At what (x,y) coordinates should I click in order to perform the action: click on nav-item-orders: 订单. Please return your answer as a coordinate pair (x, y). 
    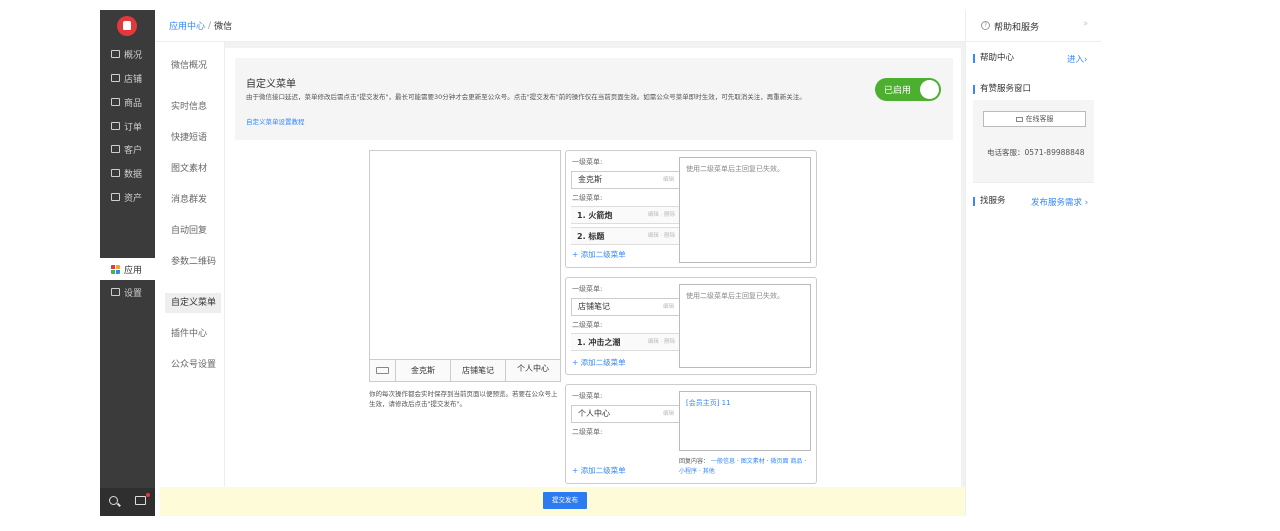
    Looking at the image, I should click on (127, 126).